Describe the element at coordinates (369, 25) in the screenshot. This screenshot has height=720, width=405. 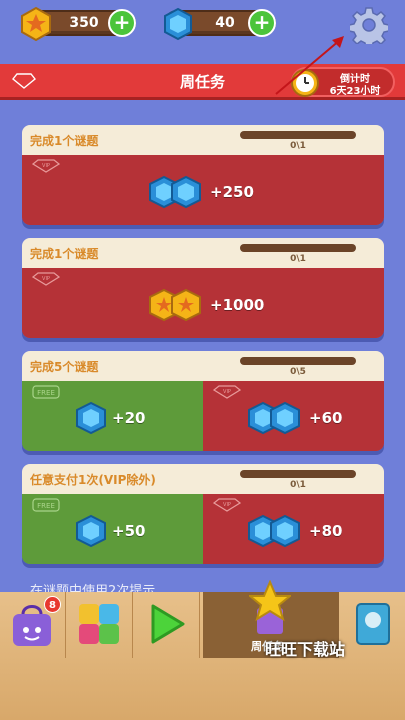
I see `settings-gear-icon` at that location.